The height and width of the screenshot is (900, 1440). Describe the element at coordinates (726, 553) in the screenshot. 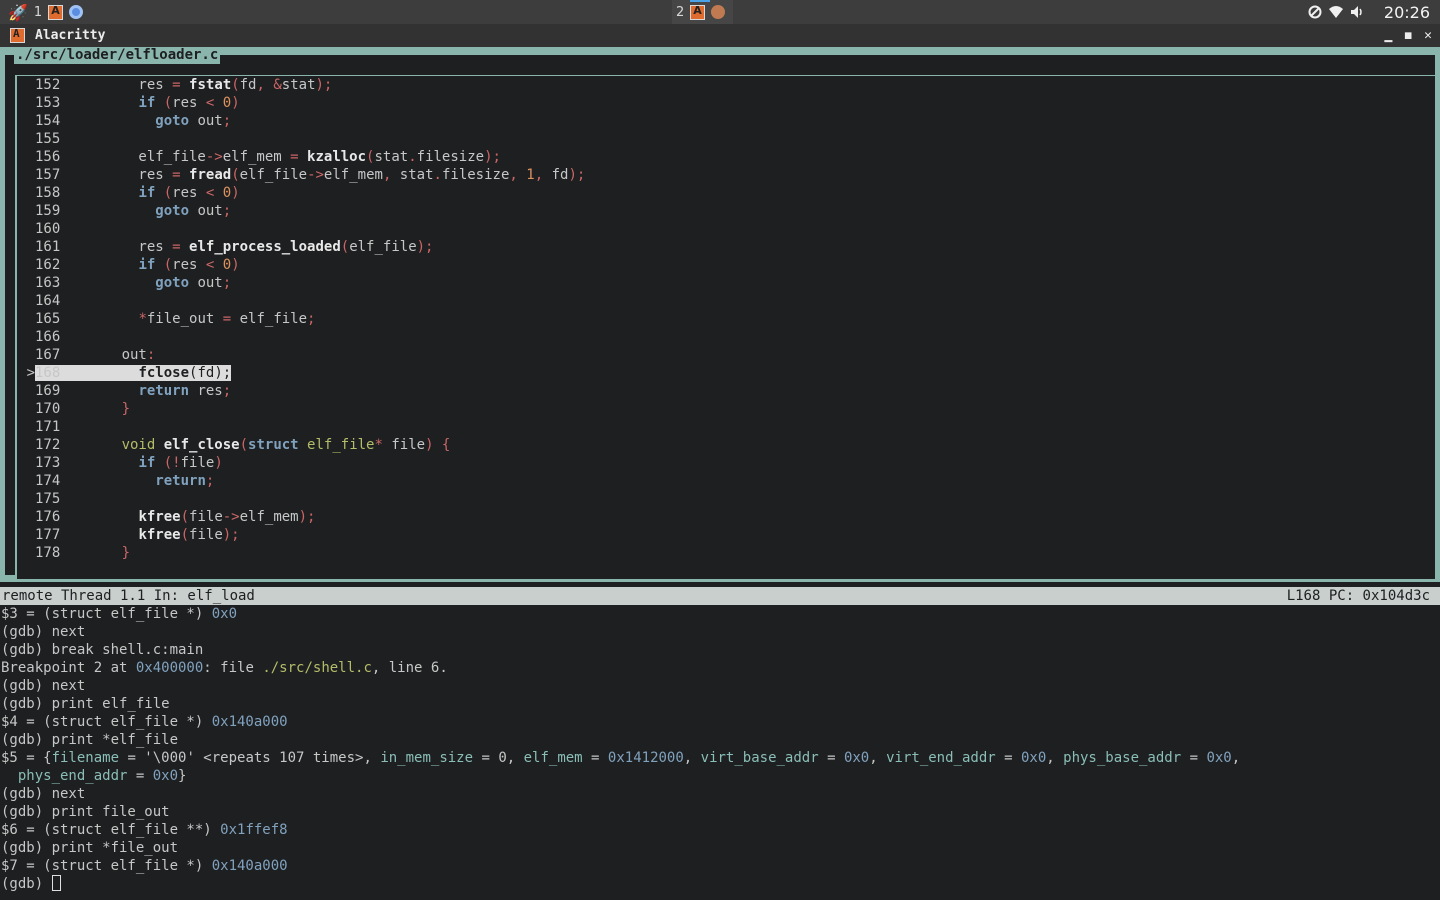

I see `source-line: 178 }` at that location.